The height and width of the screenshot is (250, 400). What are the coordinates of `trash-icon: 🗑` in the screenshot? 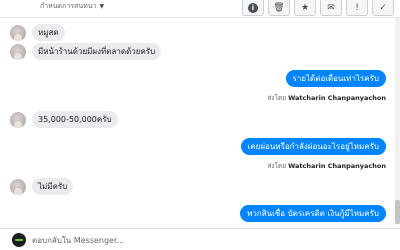 It's located at (279, 7).